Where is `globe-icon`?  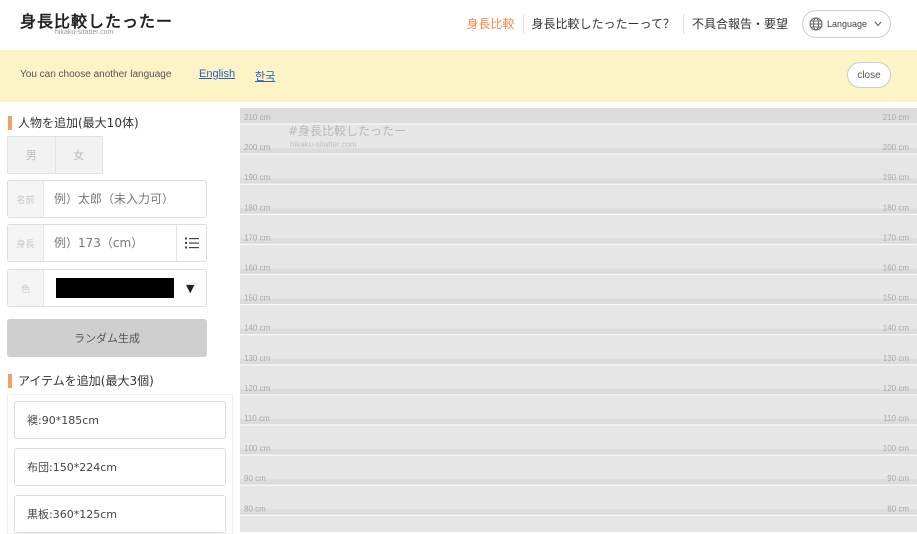
globe-icon is located at coordinates (816, 24).